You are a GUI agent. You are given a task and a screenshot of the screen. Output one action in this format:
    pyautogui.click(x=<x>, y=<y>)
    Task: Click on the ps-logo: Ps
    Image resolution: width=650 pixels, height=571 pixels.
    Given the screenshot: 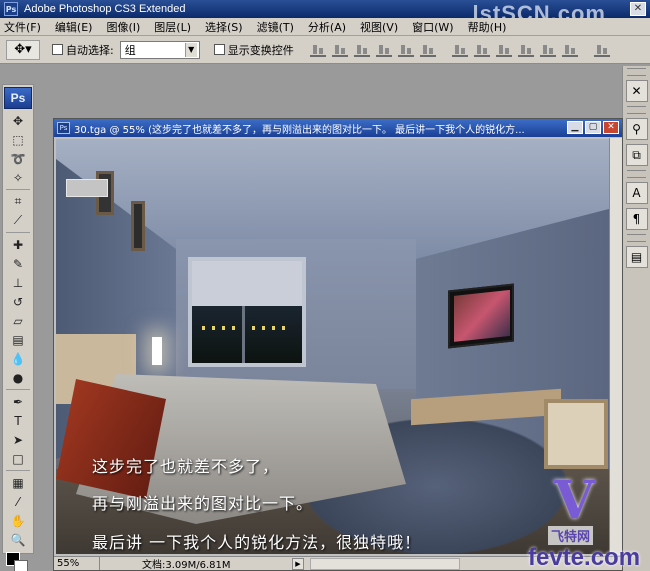 What is the action you would take?
    pyautogui.click(x=18, y=98)
    